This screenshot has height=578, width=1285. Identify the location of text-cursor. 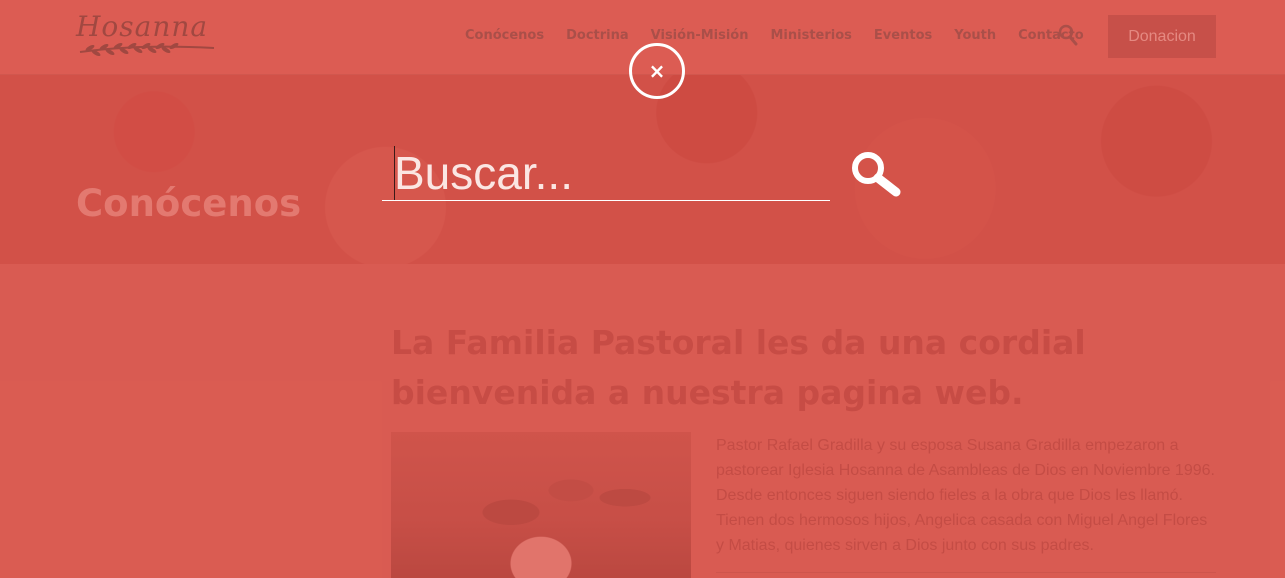
(394, 173).